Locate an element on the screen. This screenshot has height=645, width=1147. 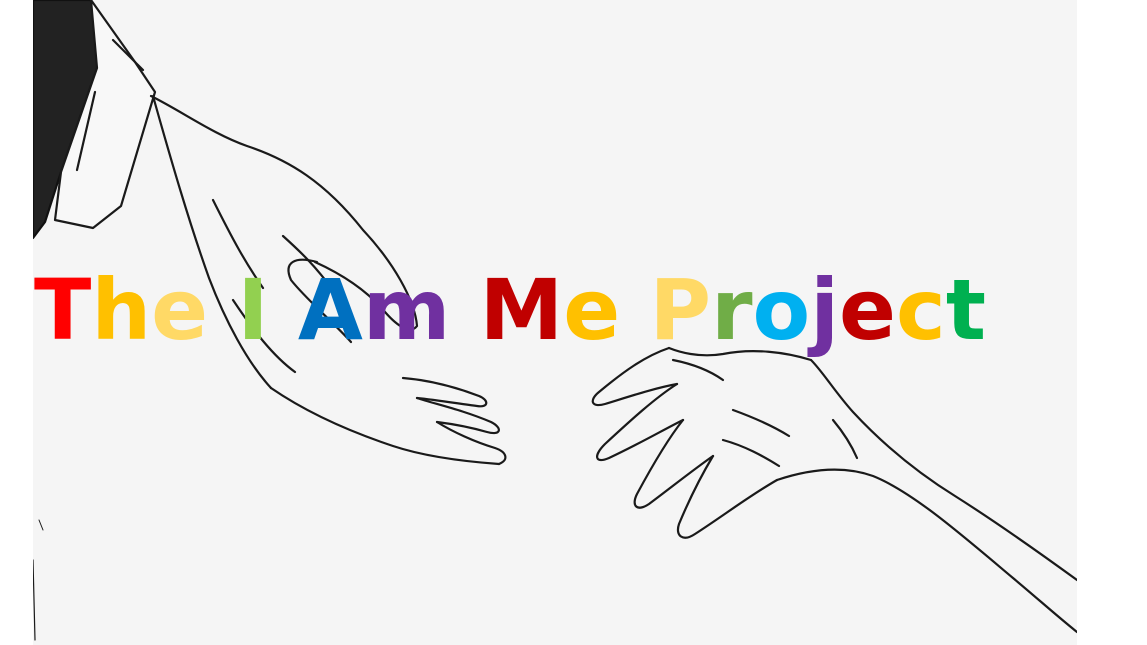
title-letter: T is located at coordinates (63, 310).